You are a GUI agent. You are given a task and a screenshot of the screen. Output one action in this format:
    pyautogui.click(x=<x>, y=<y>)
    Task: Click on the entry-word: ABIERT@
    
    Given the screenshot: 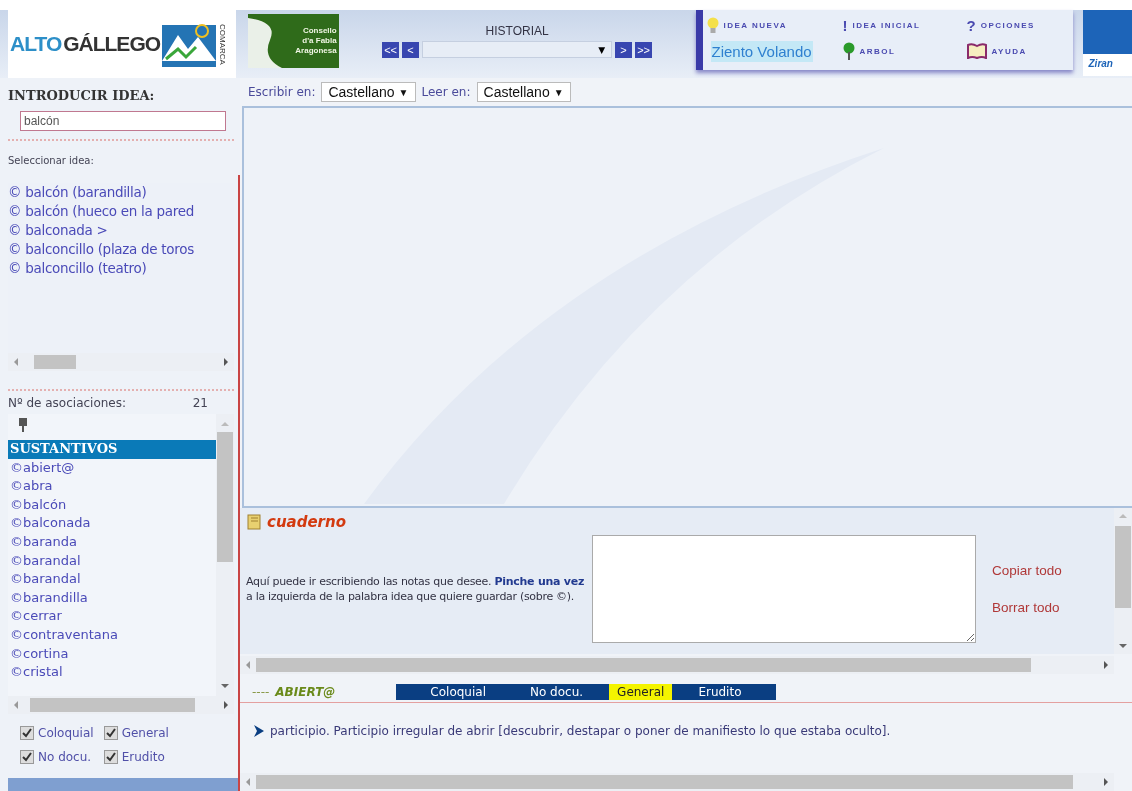 What is the action you would take?
    pyautogui.click(x=306, y=692)
    